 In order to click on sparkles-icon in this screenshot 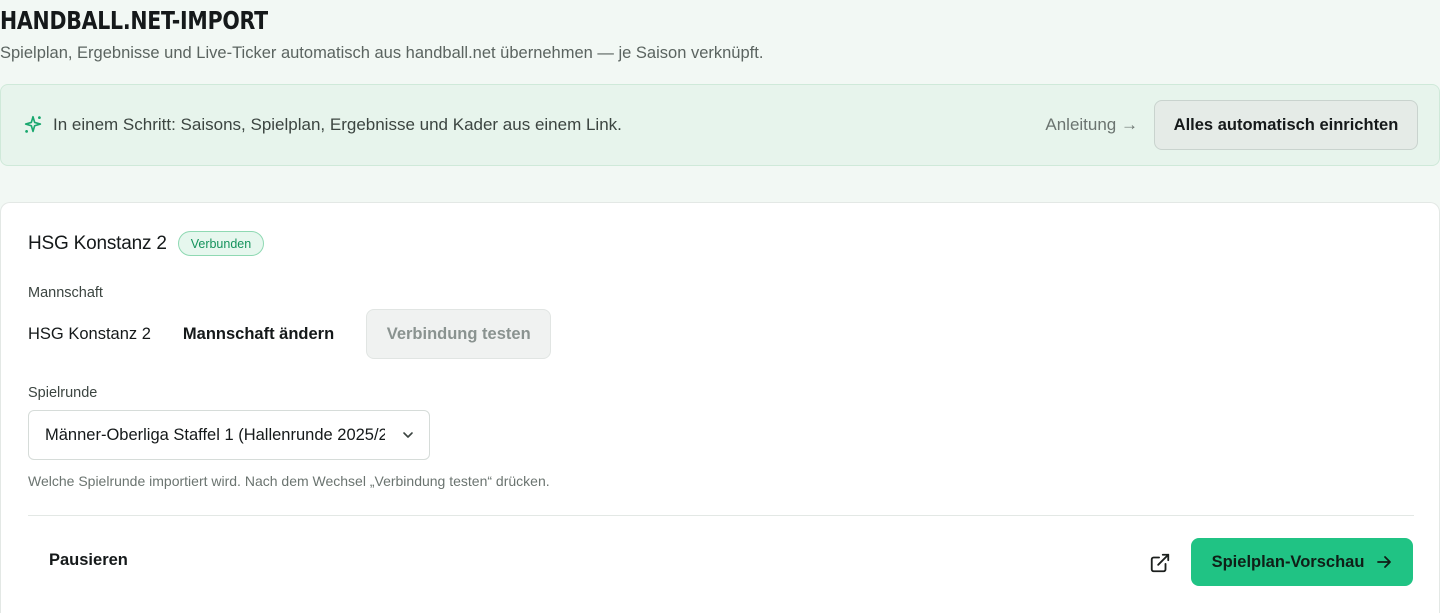, I will do `click(33, 125)`.